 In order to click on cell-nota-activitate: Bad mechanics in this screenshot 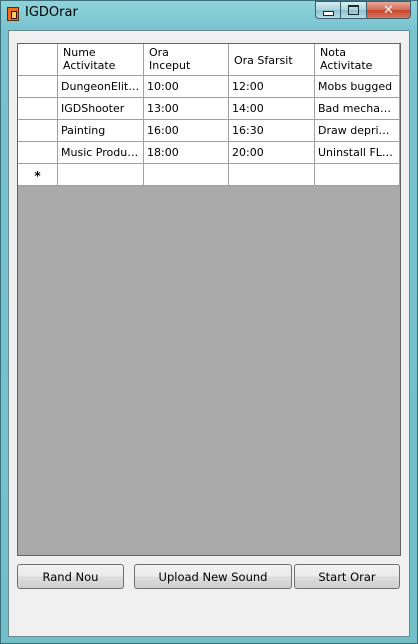, I will do `click(357, 109)`.